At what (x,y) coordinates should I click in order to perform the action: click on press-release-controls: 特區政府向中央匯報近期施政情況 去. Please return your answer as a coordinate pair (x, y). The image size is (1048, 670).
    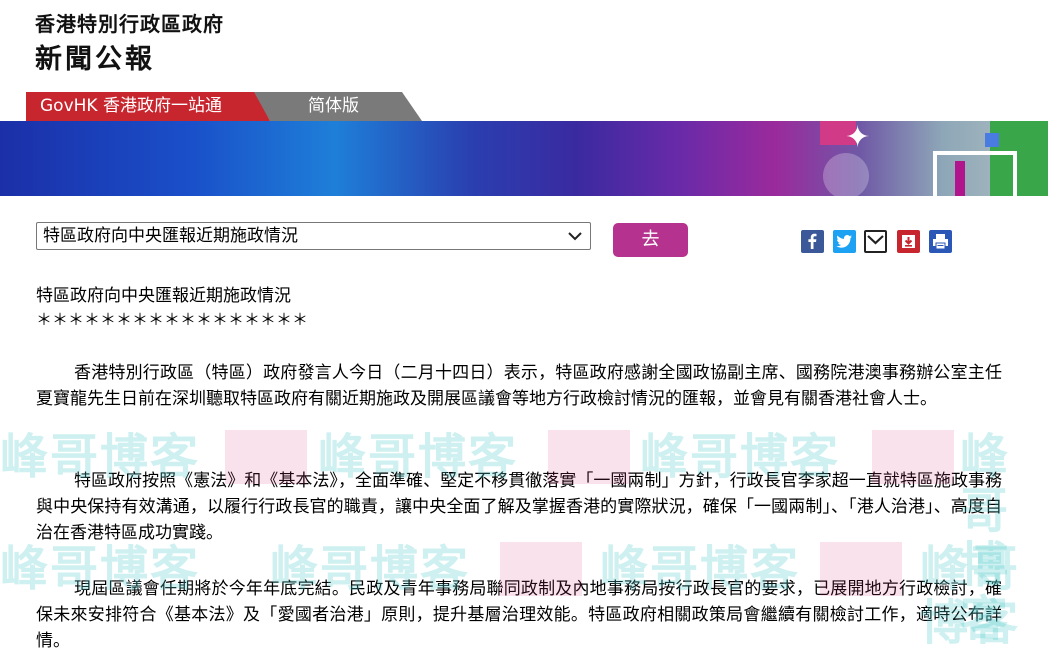
    Looking at the image, I should click on (524, 240).